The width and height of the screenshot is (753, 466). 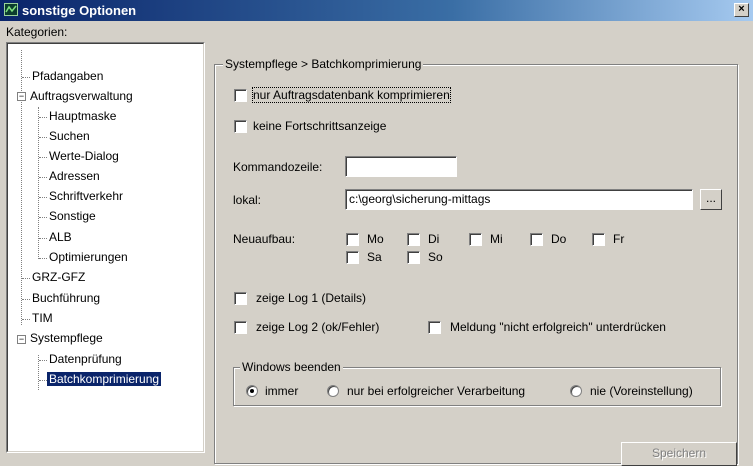 What do you see at coordinates (66, 338) in the screenshot?
I see `tree-item-systempflege: Systempflege` at bounding box center [66, 338].